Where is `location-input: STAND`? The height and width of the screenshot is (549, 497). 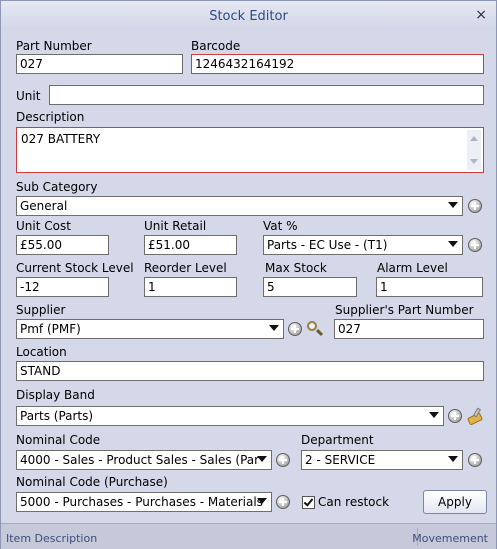 location-input: STAND is located at coordinates (250, 371).